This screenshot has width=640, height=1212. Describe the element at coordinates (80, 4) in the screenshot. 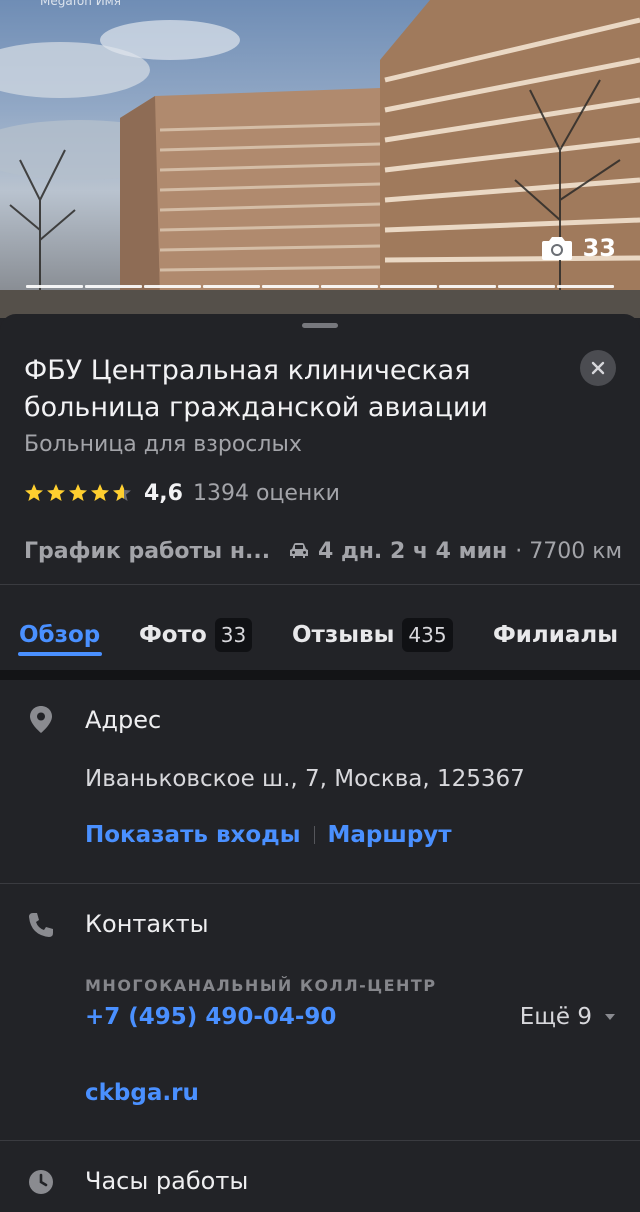

I see `photo-credit: Мegafon Имя` at that location.